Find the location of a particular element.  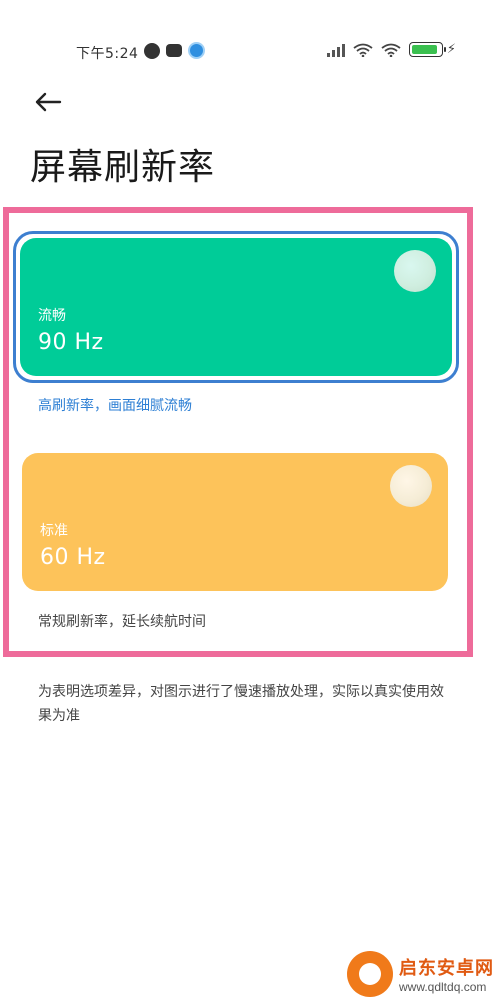

option-description: 高刷新率，画面细腻流畅 is located at coordinates (115, 406).